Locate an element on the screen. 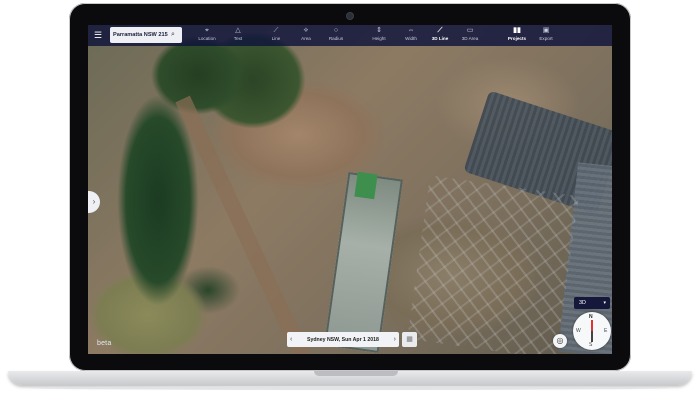 This screenshot has width=698, height=401. tool-label: Radius is located at coordinates (336, 38).